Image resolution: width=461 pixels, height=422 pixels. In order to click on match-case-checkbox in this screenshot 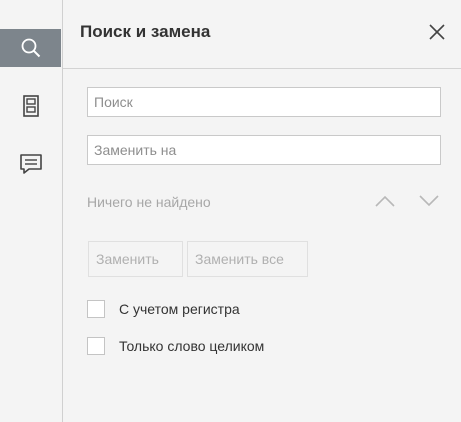, I will do `click(96, 309)`.